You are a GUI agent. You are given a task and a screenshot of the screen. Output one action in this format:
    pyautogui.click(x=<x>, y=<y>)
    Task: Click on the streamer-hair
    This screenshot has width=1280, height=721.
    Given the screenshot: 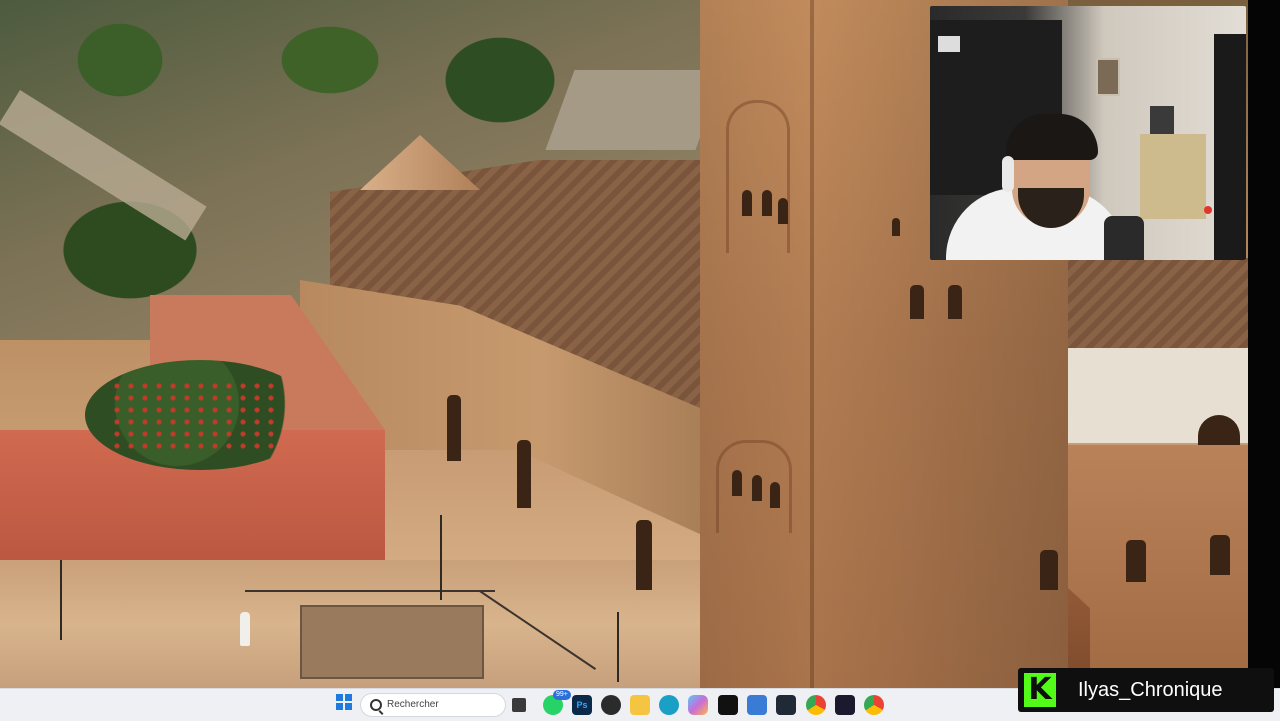 What is the action you would take?
    pyautogui.click(x=1052, y=137)
    